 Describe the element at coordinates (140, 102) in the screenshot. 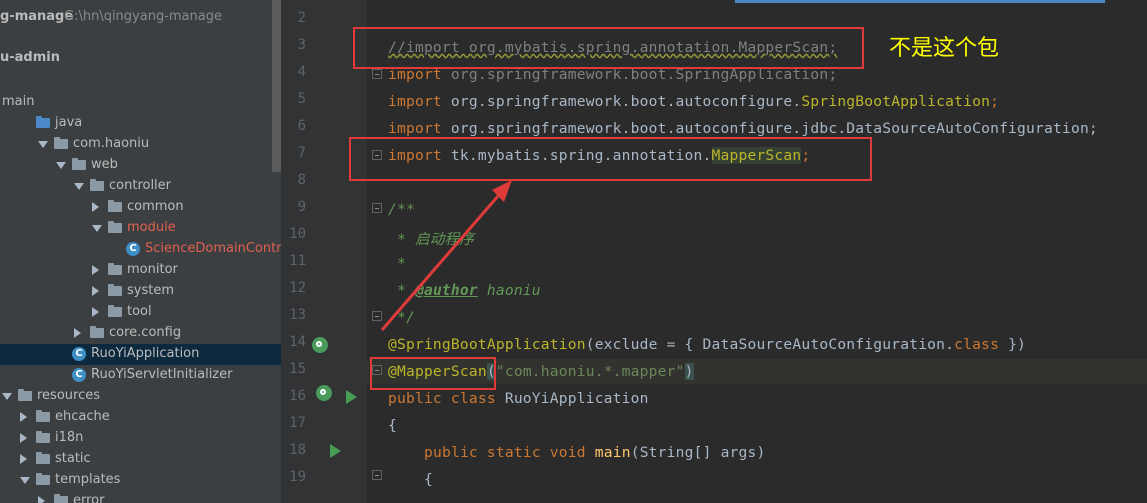

I see `tree-item-main: main` at that location.